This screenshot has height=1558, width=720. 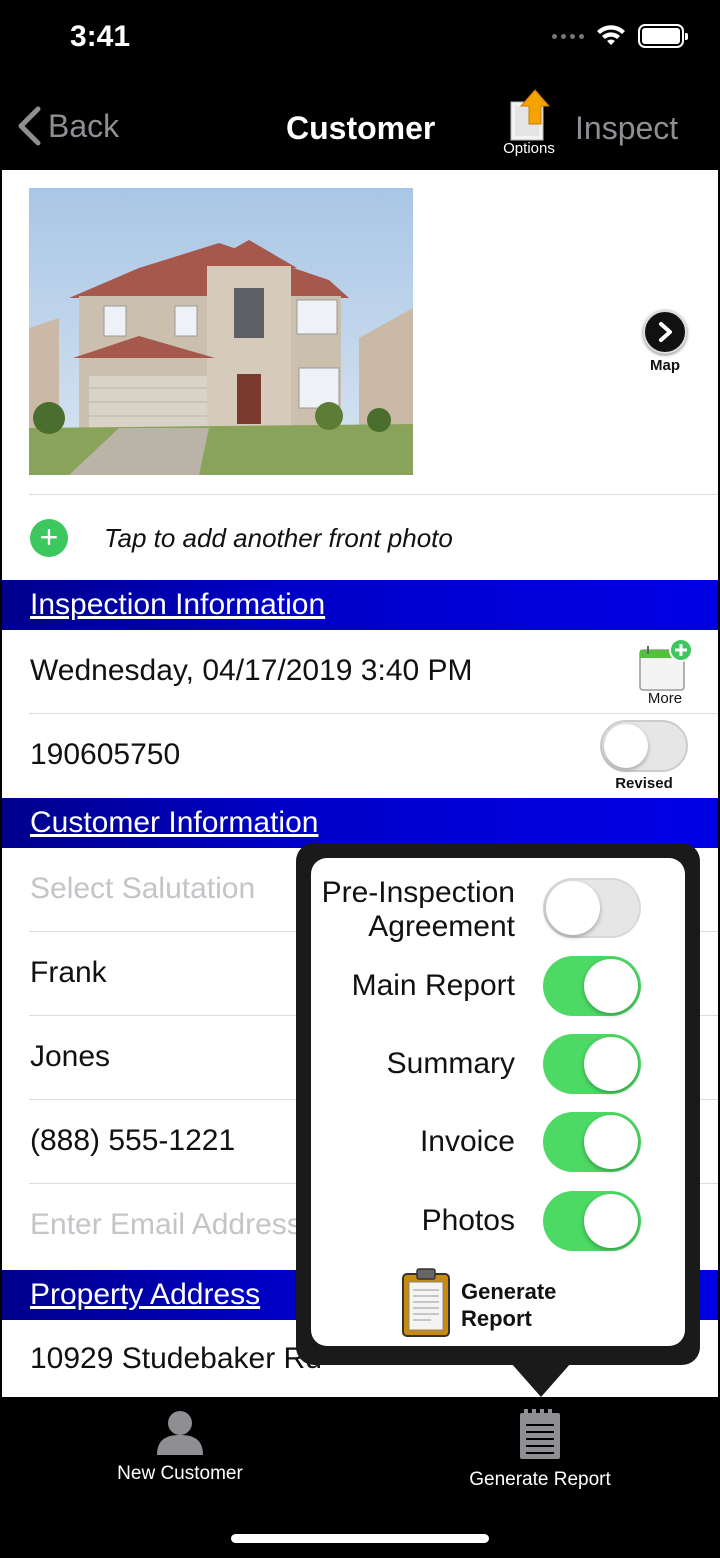 I want to click on toggle-row-pre-inspection: Pre-Inspection Agreement, so click(x=498, y=910).